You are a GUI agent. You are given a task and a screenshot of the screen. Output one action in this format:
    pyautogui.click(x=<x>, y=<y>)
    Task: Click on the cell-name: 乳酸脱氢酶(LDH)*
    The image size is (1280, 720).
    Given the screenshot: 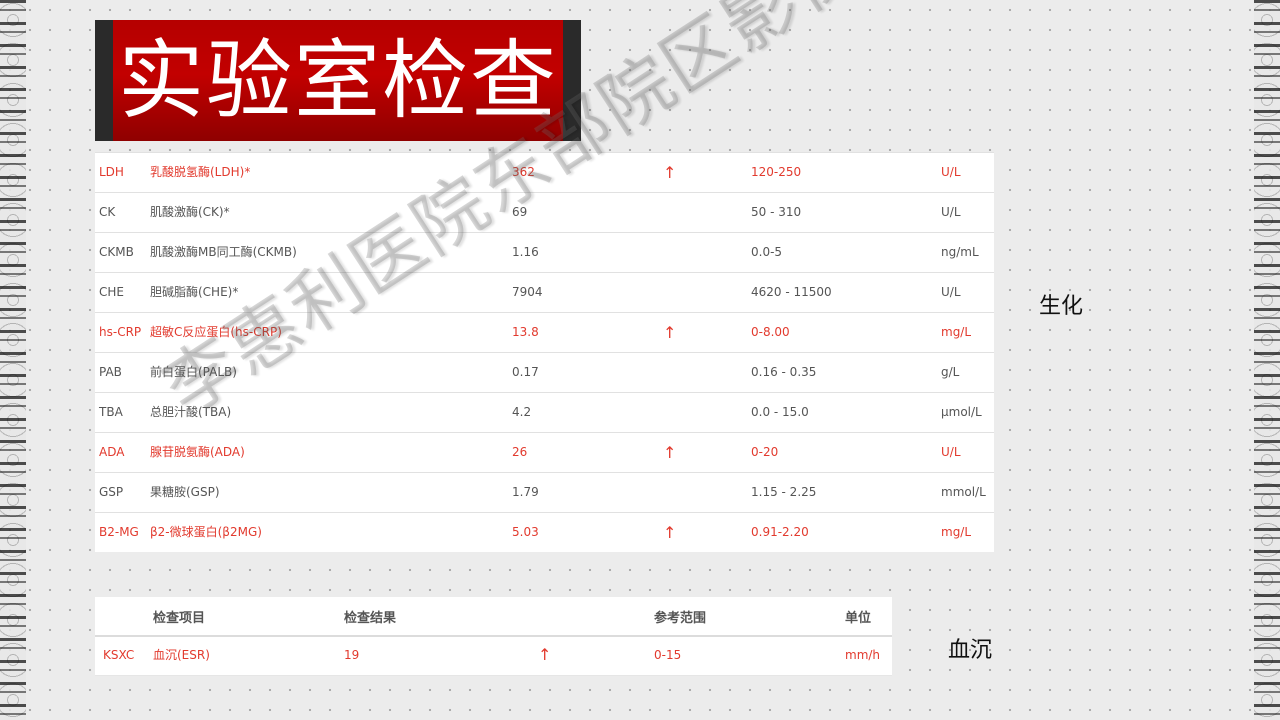 What is the action you would take?
    pyautogui.click(x=327, y=172)
    